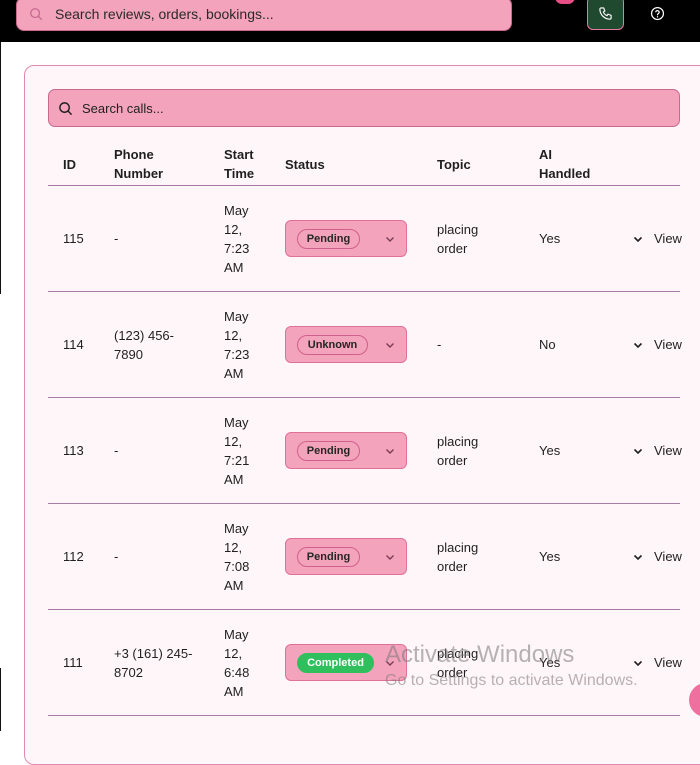 Image resolution: width=700 pixels, height=765 pixels. Describe the element at coordinates (73, 450) in the screenshot. I see `call-id: 113` at that location.